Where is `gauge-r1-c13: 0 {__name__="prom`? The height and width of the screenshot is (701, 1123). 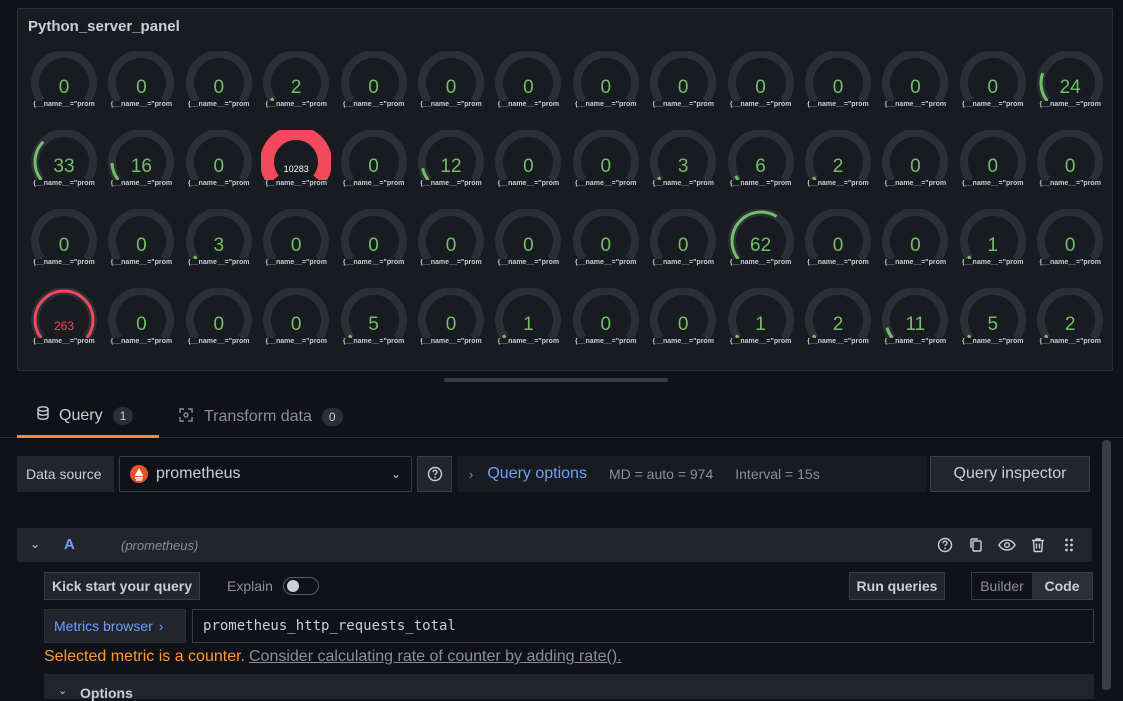
gauge-r1-c13: 0 {__name__="prom is located at coordinates (993, 81).